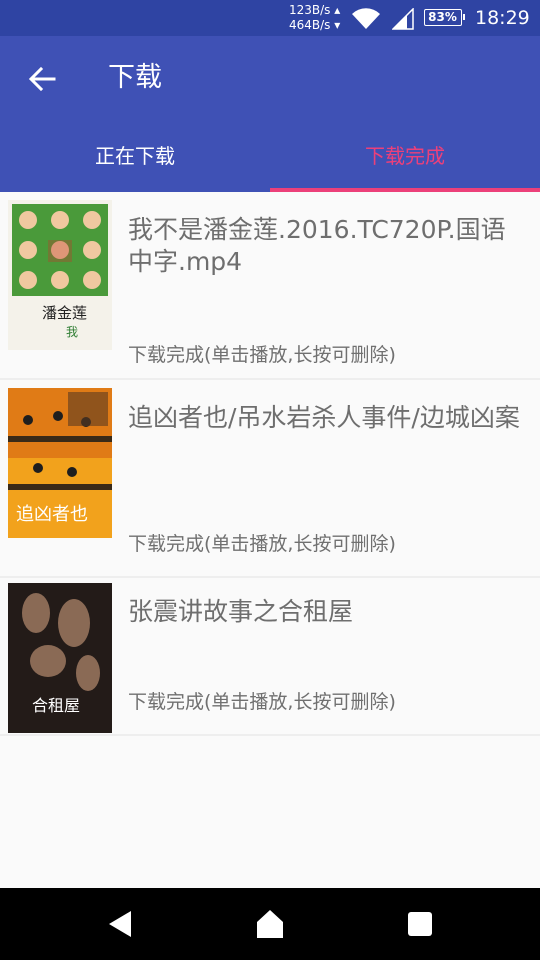 This screenshot has height=960, width=540. What do you see at coordinates (52, 514) in the screenshot?
I see `poster-text: 追凶者也` at bounding box center [52, 514].